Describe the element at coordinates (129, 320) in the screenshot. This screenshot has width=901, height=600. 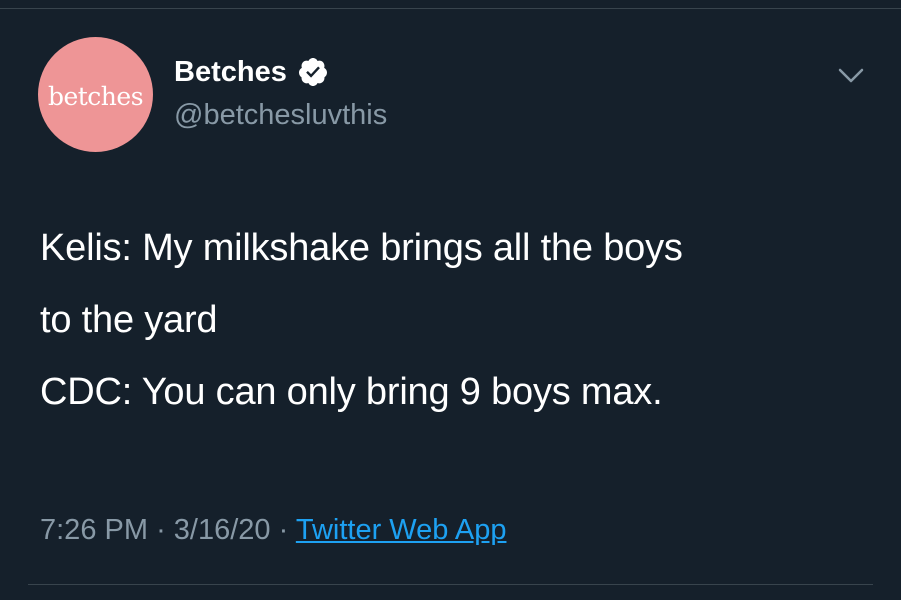
I see `tweet-text-line: to the yard` at that location.